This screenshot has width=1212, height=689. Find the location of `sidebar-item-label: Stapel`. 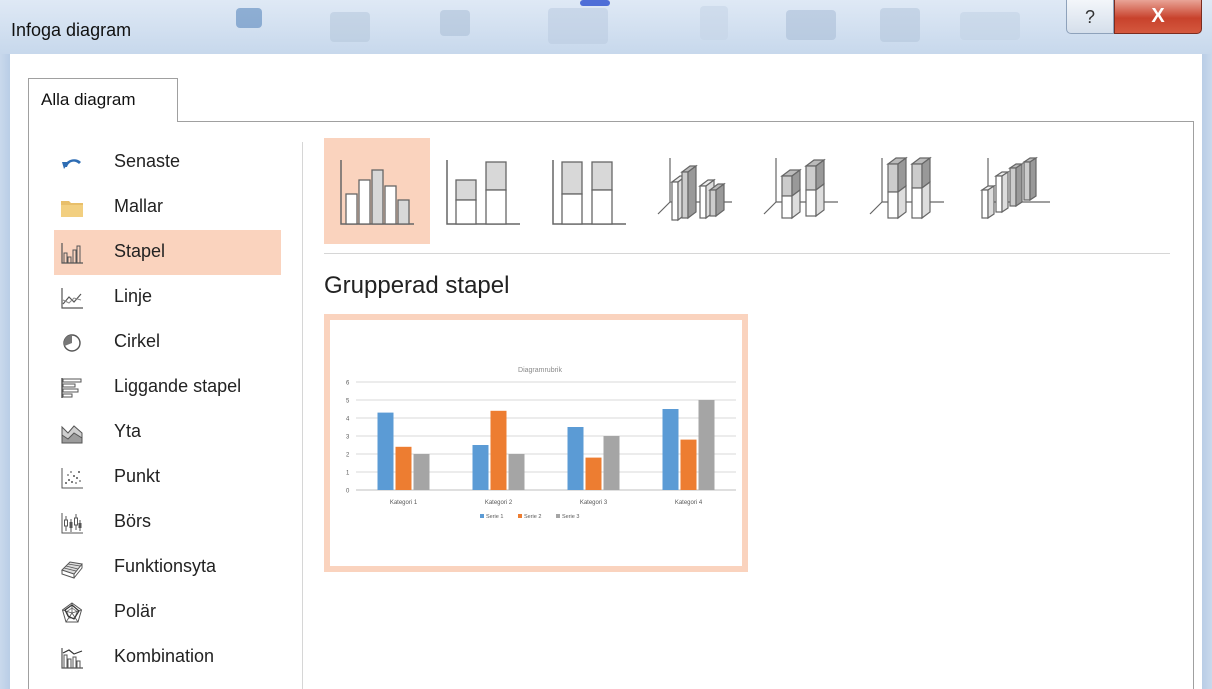

sidebar-item-label: Stapel is located at coordinates (140, 251).